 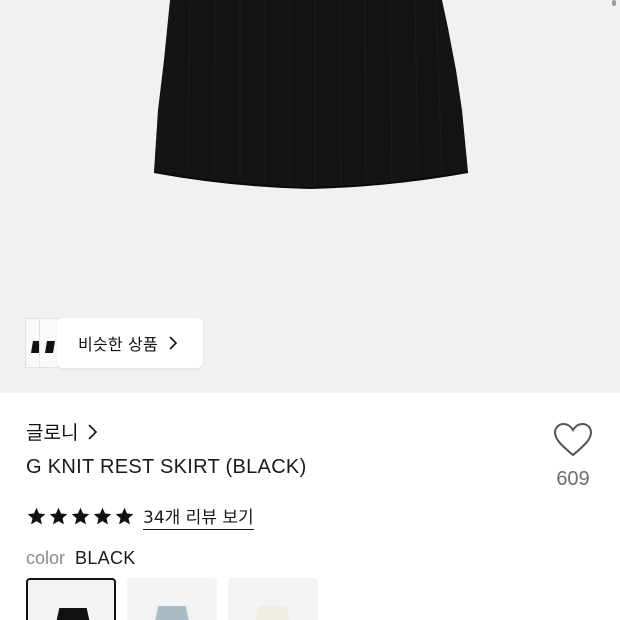 What do you see at coordinates (46, 558) in the screenshot?
I see `color-label: color` at bounding box center [46, 558].